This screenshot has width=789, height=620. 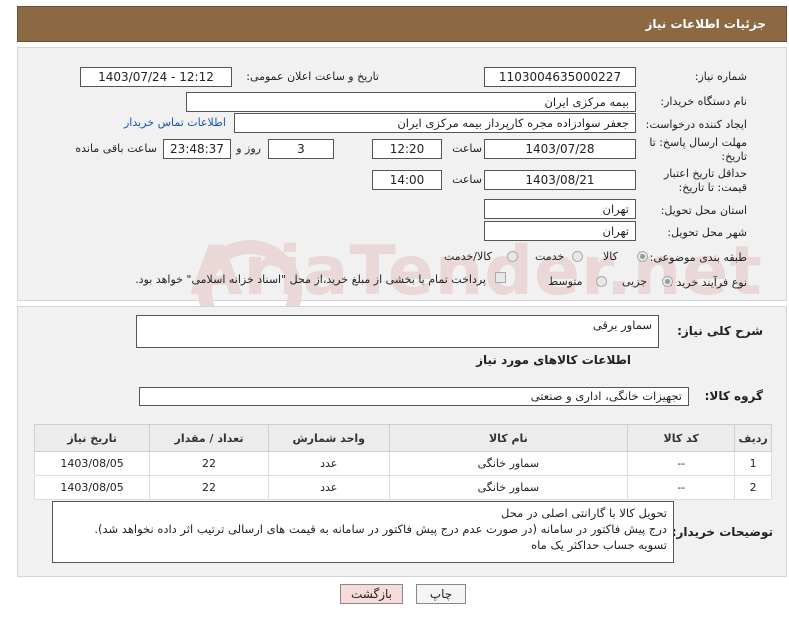 What do you see at coordinates (703, 101) in the screenshot?
I see `buyer-org-label: نام دستگاه خریدار:` at bounding box center [703, 101].